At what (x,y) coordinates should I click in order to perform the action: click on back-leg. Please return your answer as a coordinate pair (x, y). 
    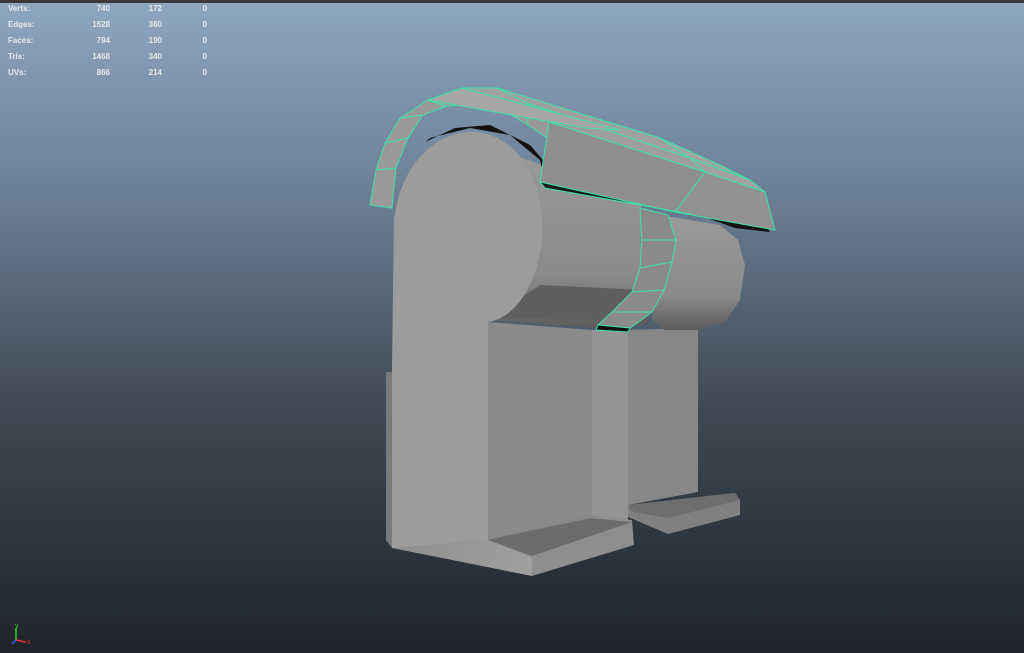
    Looking at the image, I should click on (663, 416).